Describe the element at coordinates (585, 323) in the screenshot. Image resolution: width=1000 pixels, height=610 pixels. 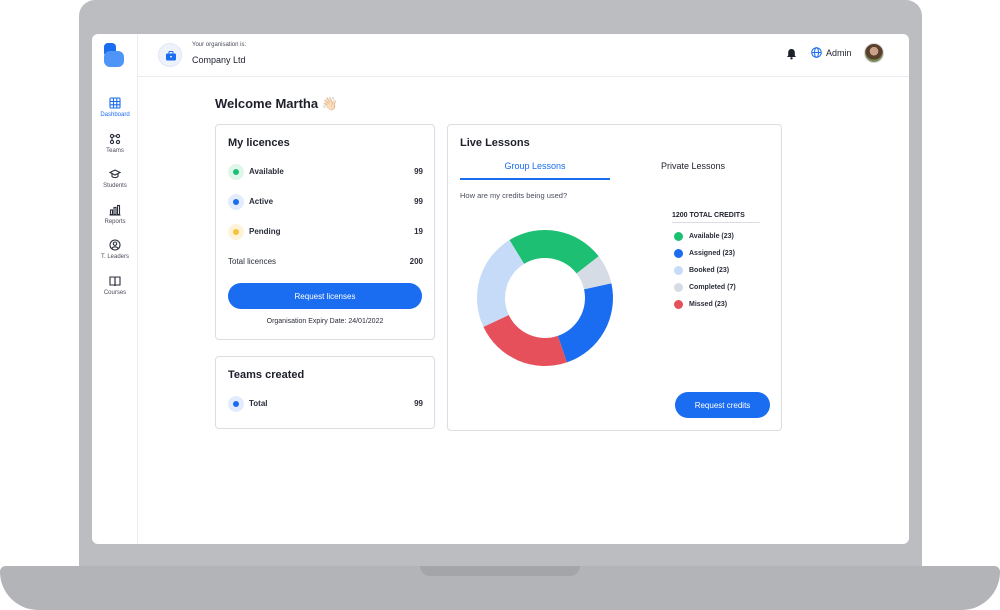
I see `donut-slice-assigned` at that location.